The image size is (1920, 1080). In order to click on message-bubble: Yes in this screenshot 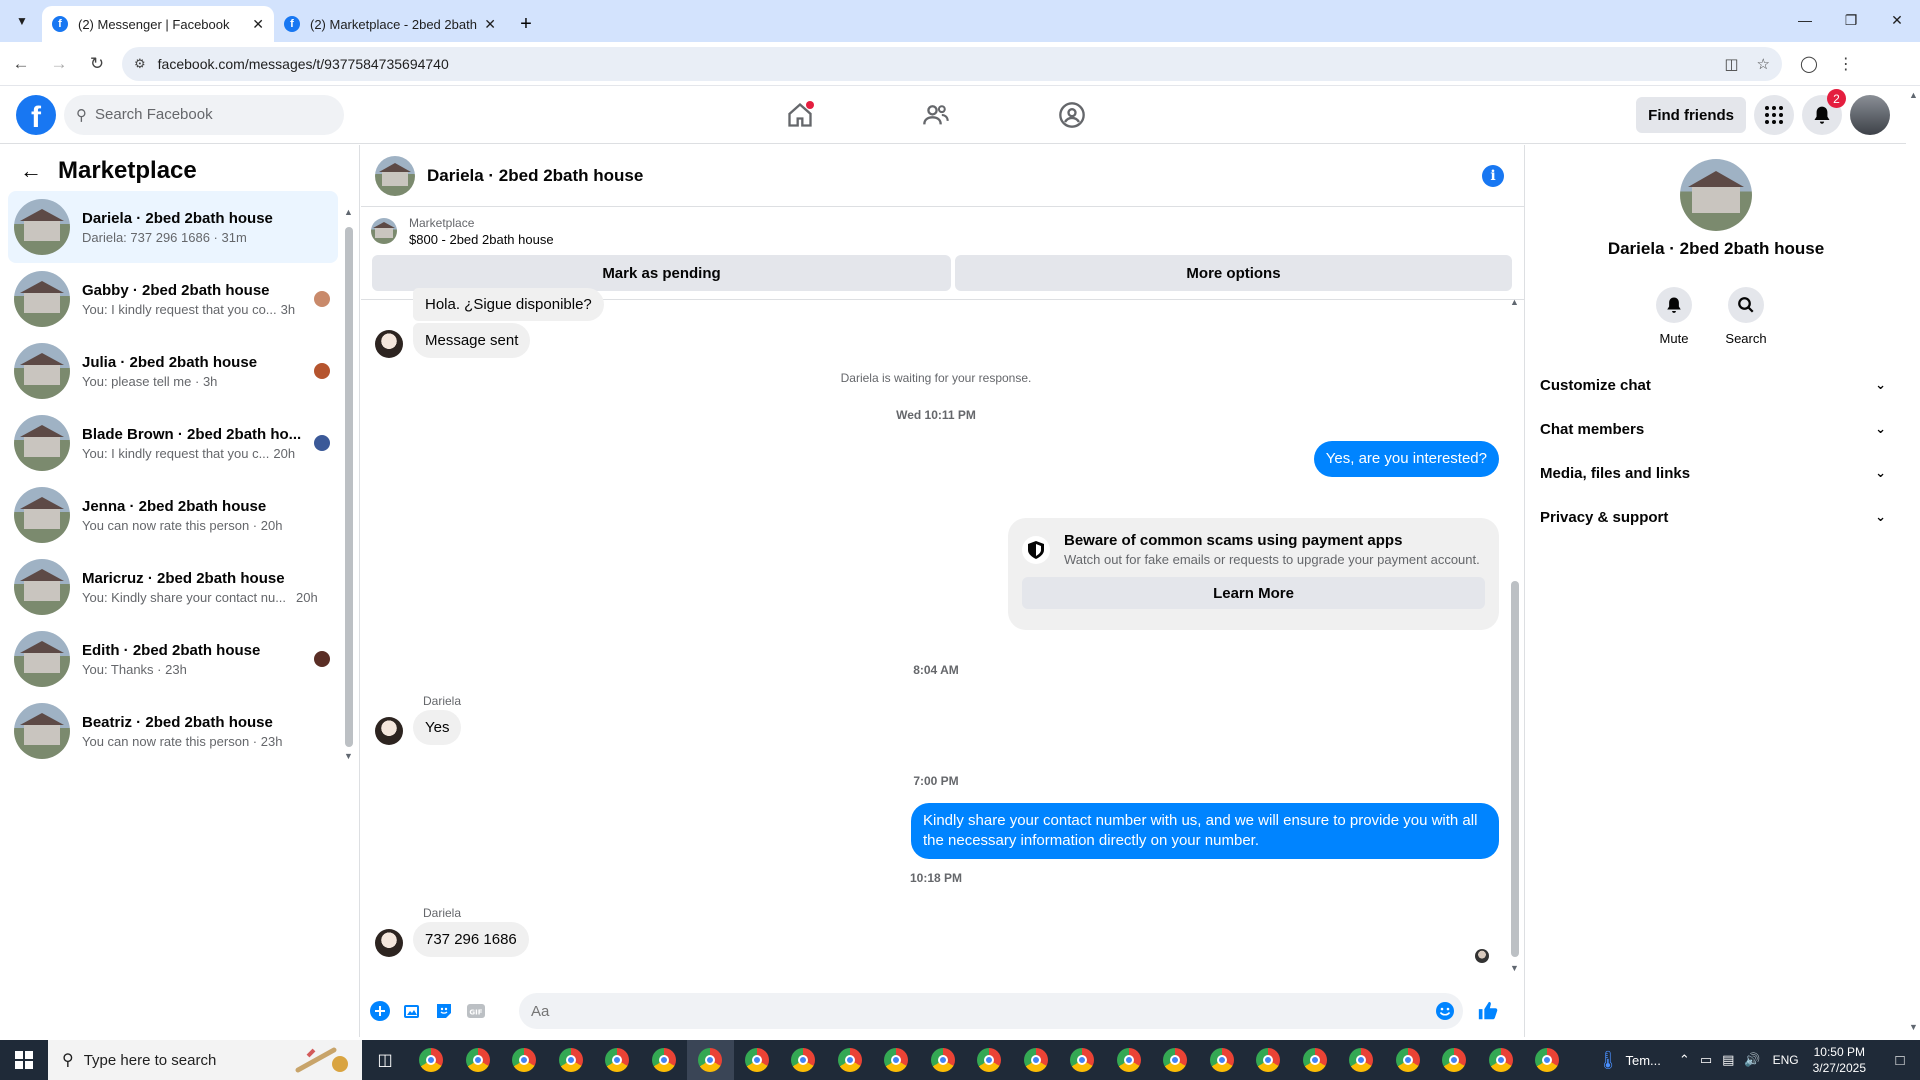, I will do `click(437, 727)`.